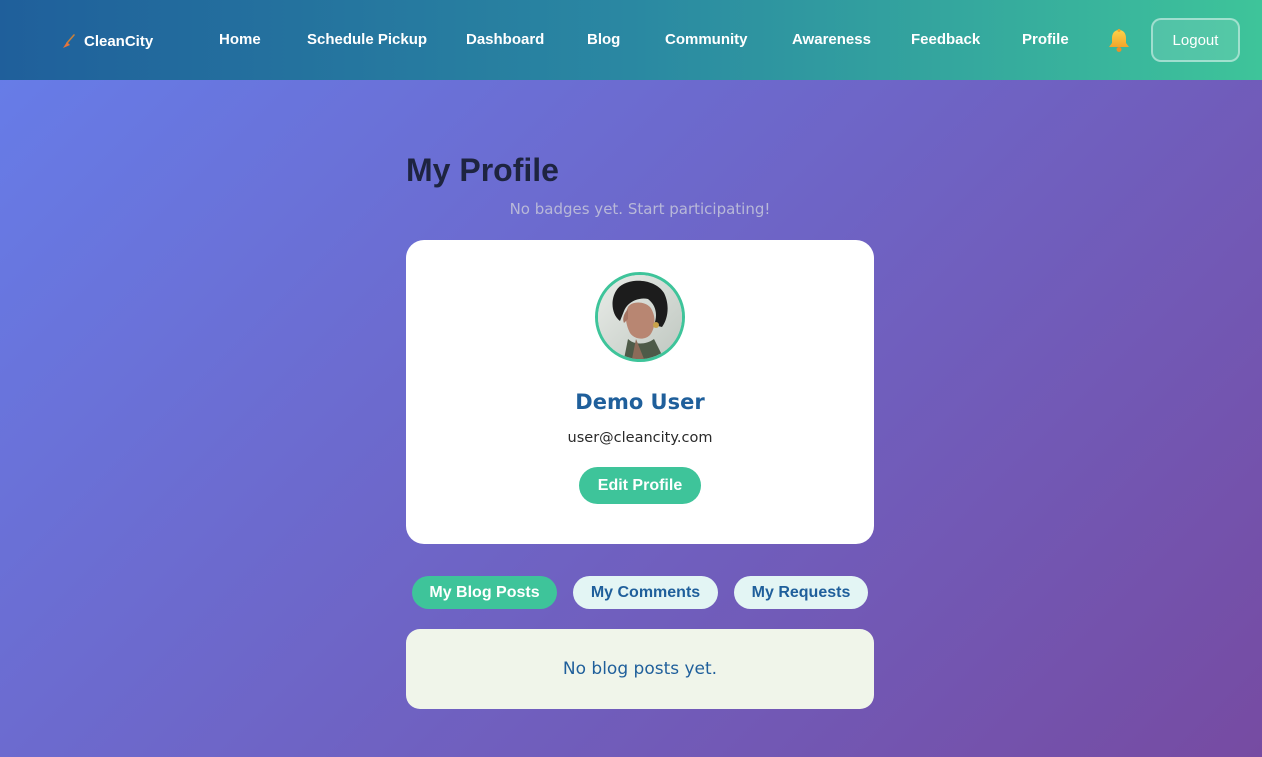 The height and width of the screenshot is (757, 1262). What do you see at coordinates (119, 41) in the screenshot?
I see `brand-name: CleanCity` at bounding box center [119, 41].